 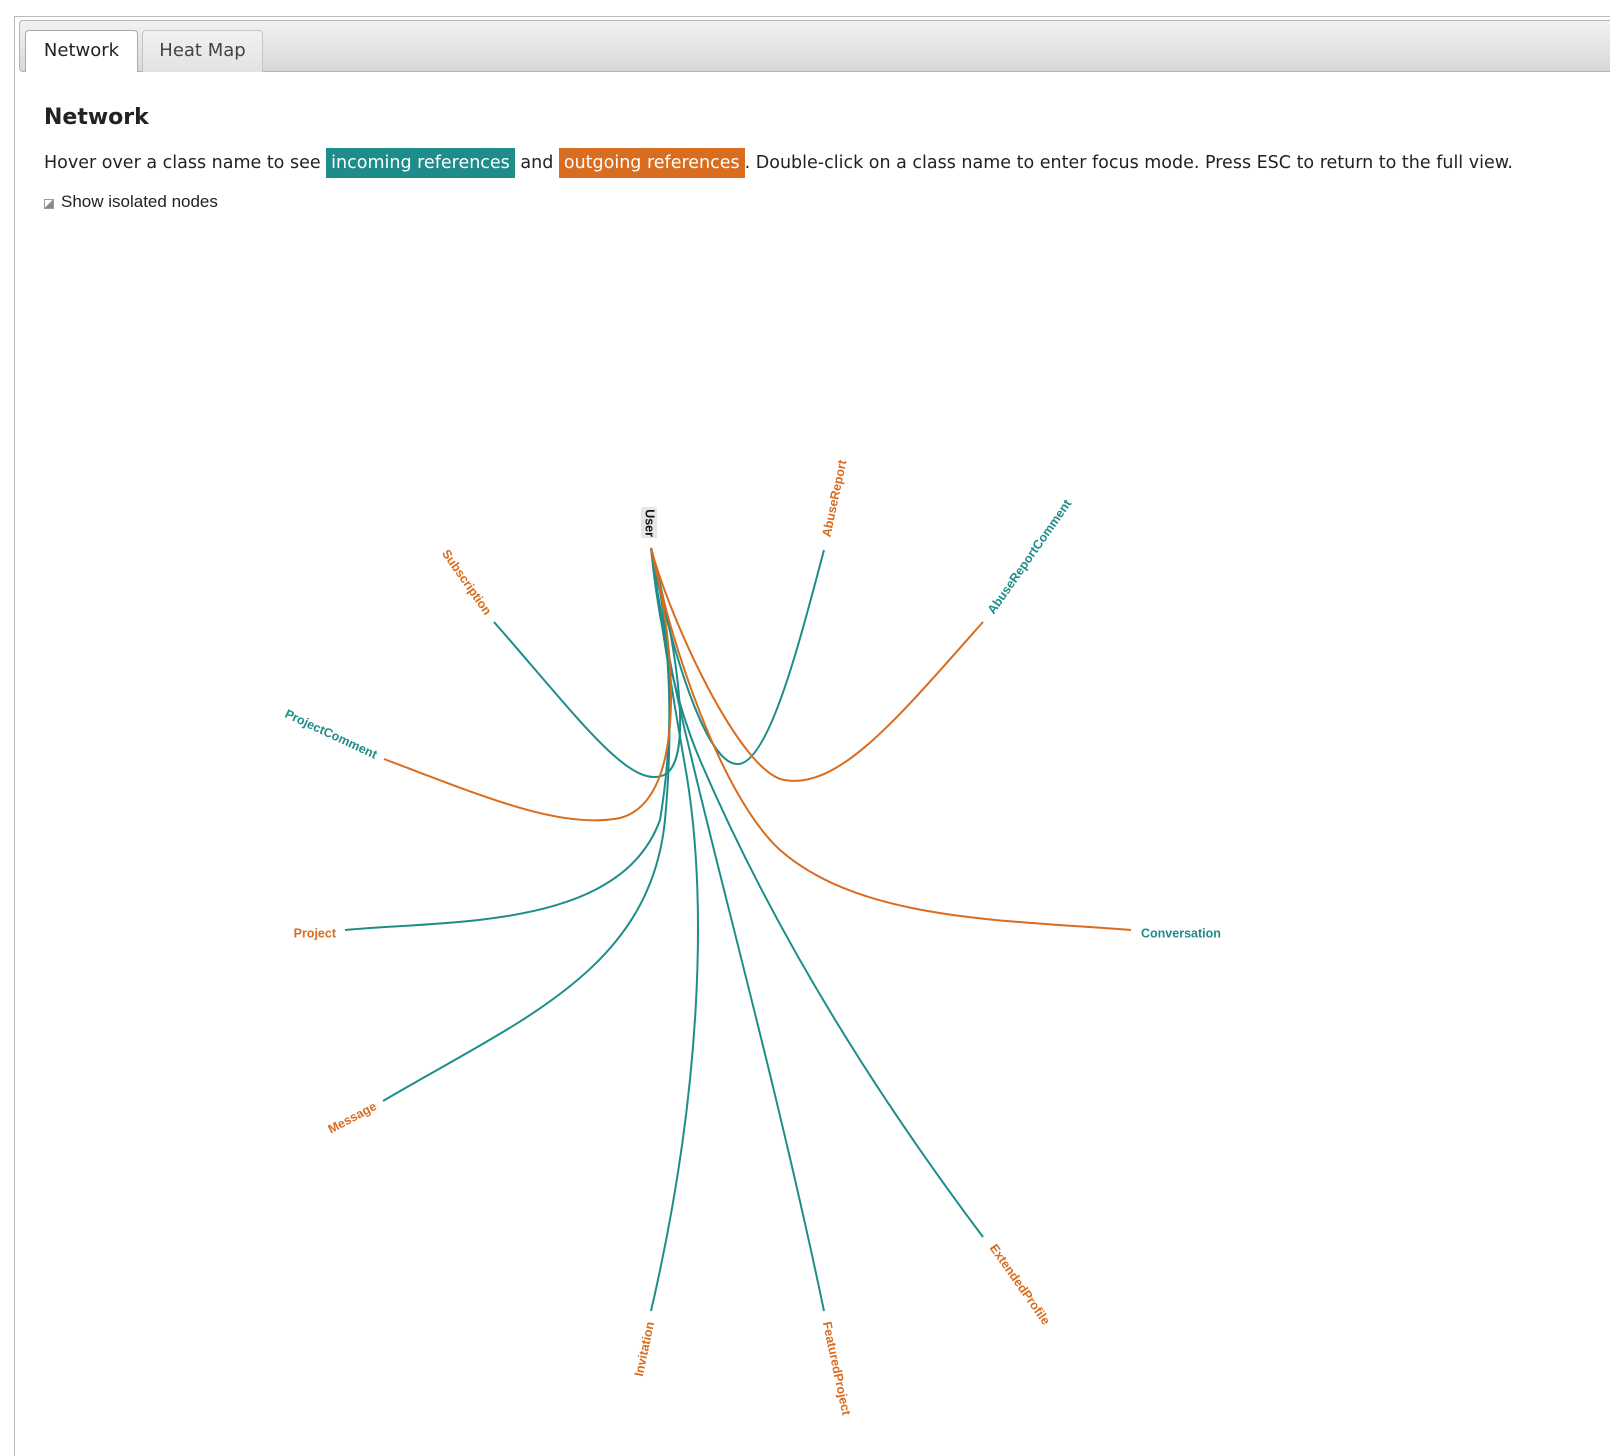 What do you see at coordinates (834, 498) in the screenshot?
I see `node-label-abusereport: AbuseReport` at bounding box center [834, 498].